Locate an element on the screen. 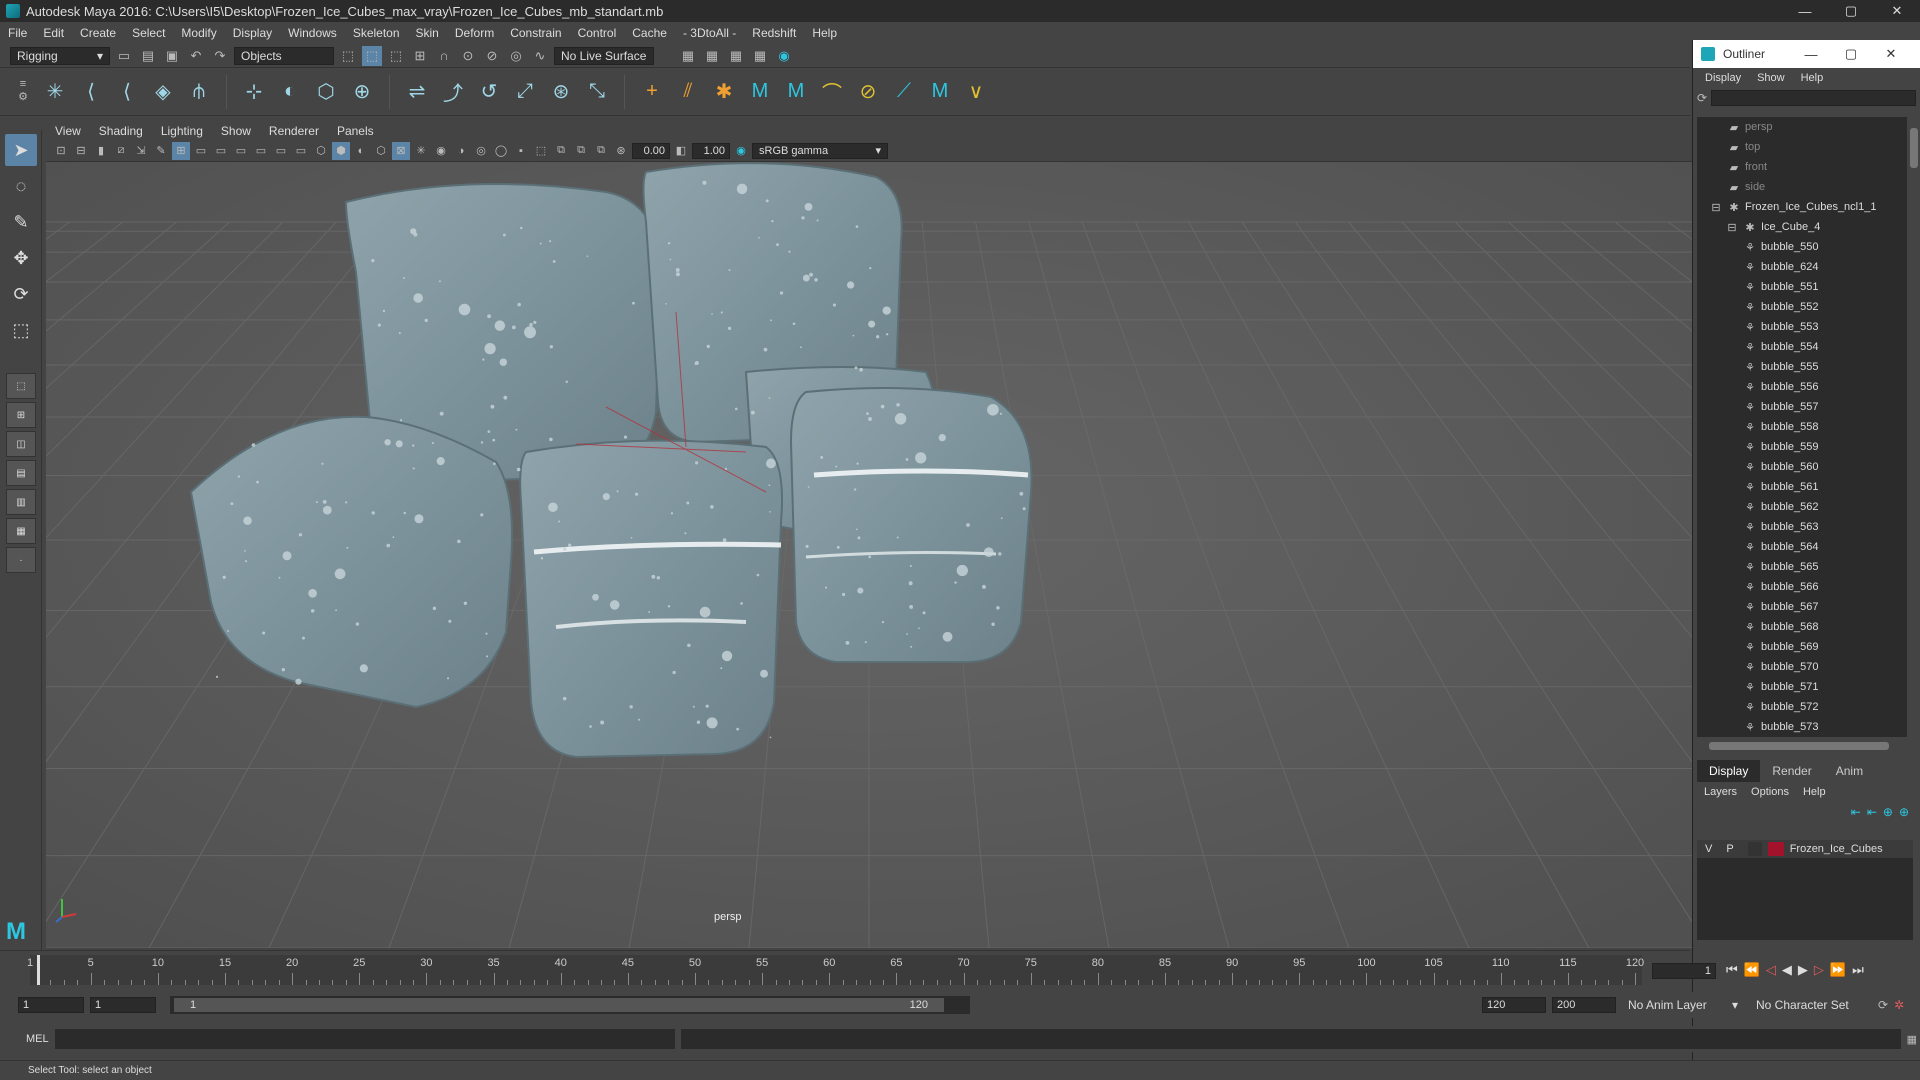 This screenshot has height=1080, width=1920. outliner-row: ⚘ bubble_550 is located at coordinates (1802, 247).